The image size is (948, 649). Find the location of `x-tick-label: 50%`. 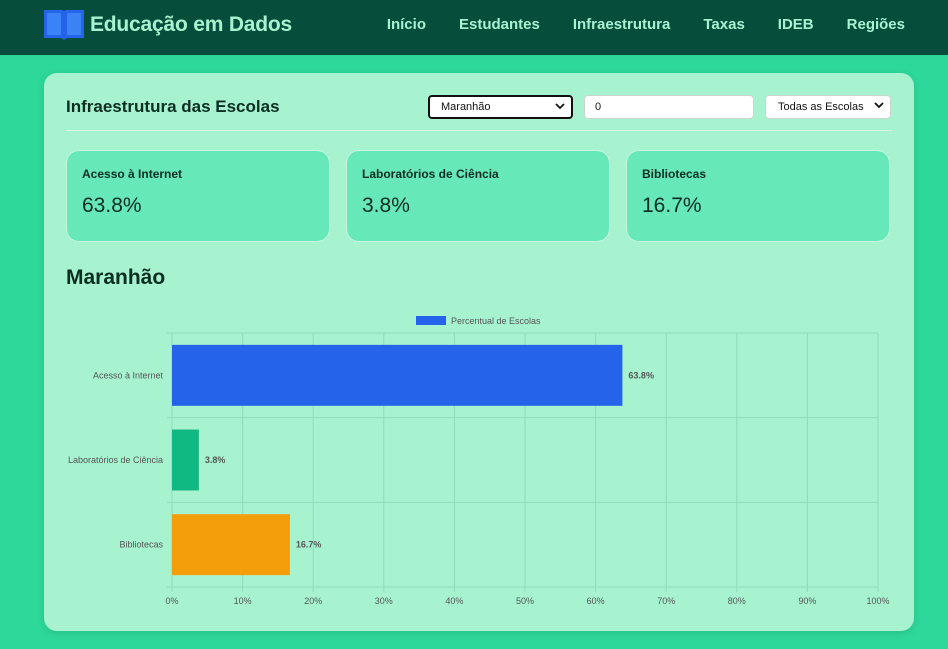

x-tick-label: 50% is located at coordinates (525, 601).